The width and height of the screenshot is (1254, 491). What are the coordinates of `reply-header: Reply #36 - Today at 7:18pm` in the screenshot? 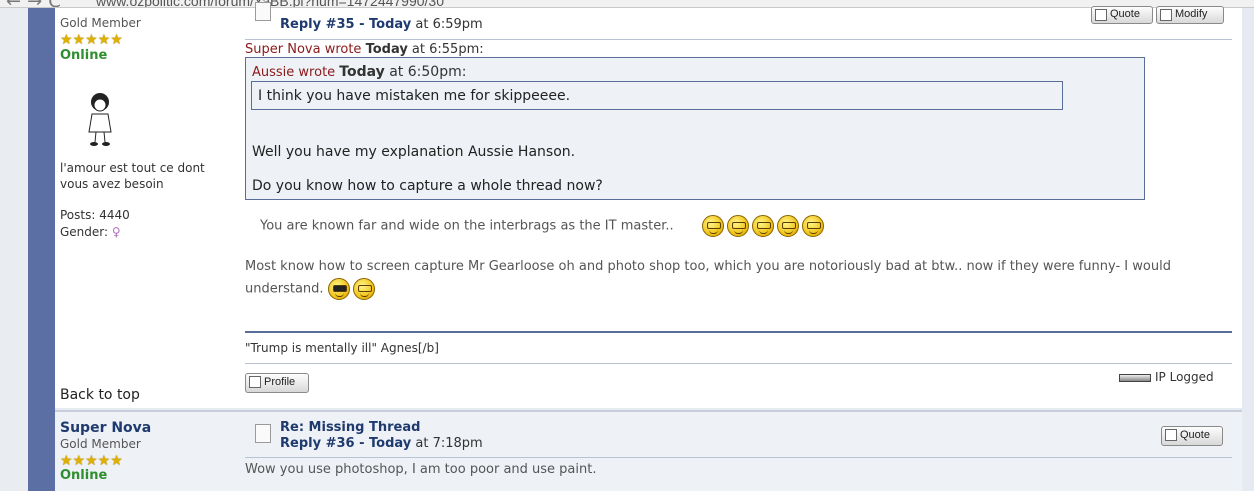 It's located at (381, 443).